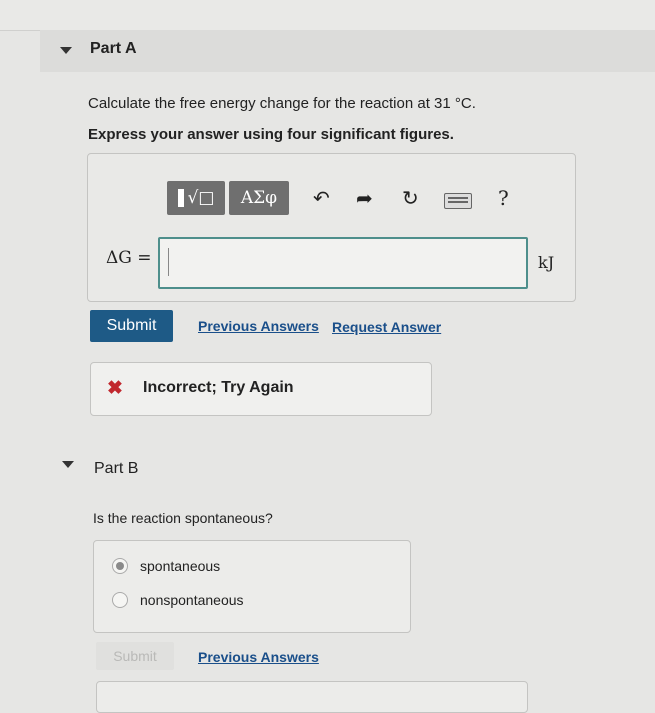 This screenshot has width=655, height=713. Describe the element at coordinates (364, 198) in the screenshot. I see `redo-icon: ➦` at that location.